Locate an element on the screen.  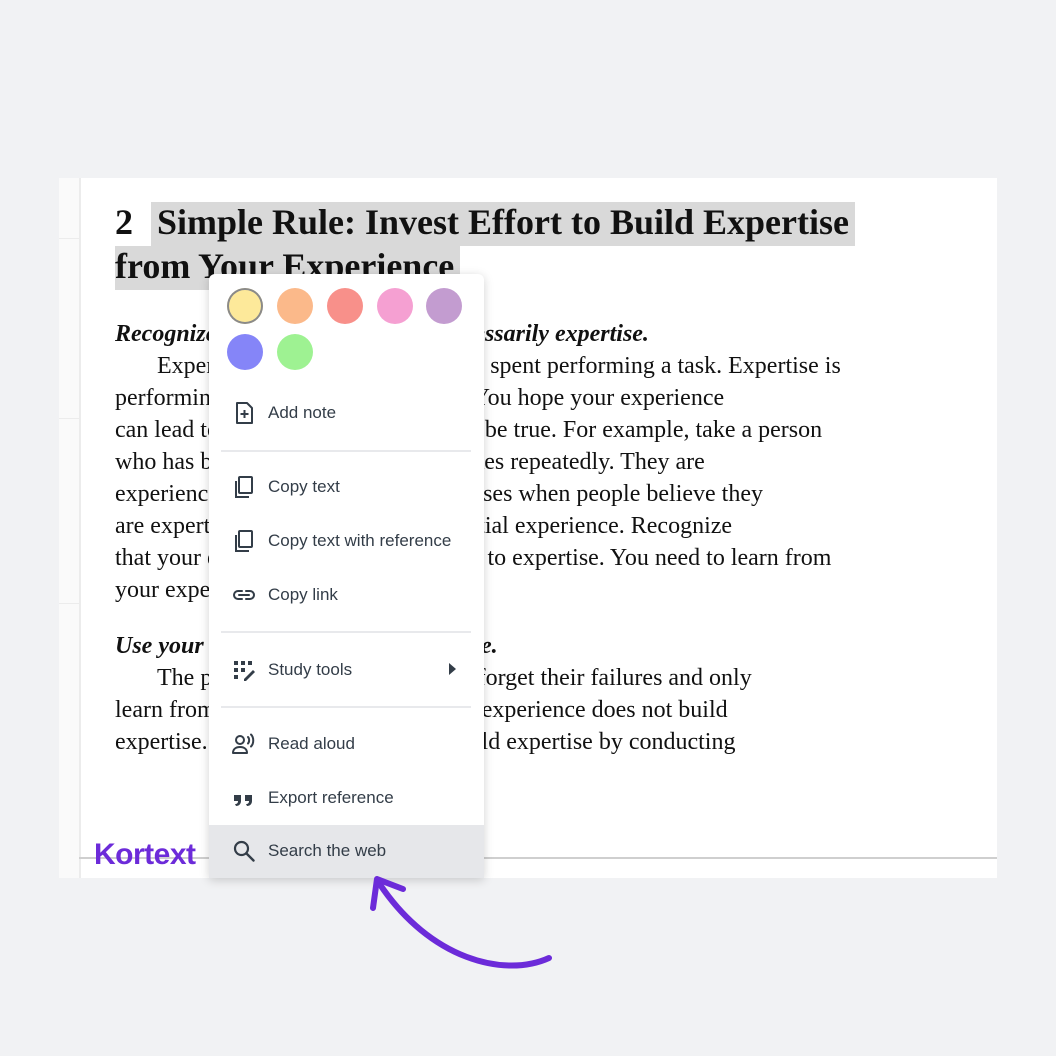
pointer-arrow-icon is located at coordinates (461, 922).